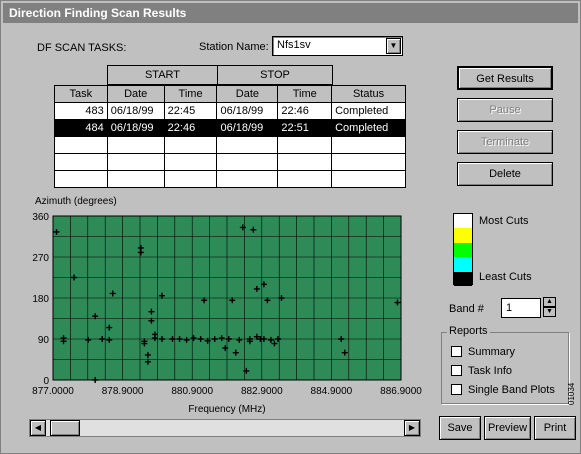 The image size is (581, 454). What do you see at coordinates (123, 391) in the screenshot?
I see `x-tick-label: 878.9000` at bounding box center [123, 391].